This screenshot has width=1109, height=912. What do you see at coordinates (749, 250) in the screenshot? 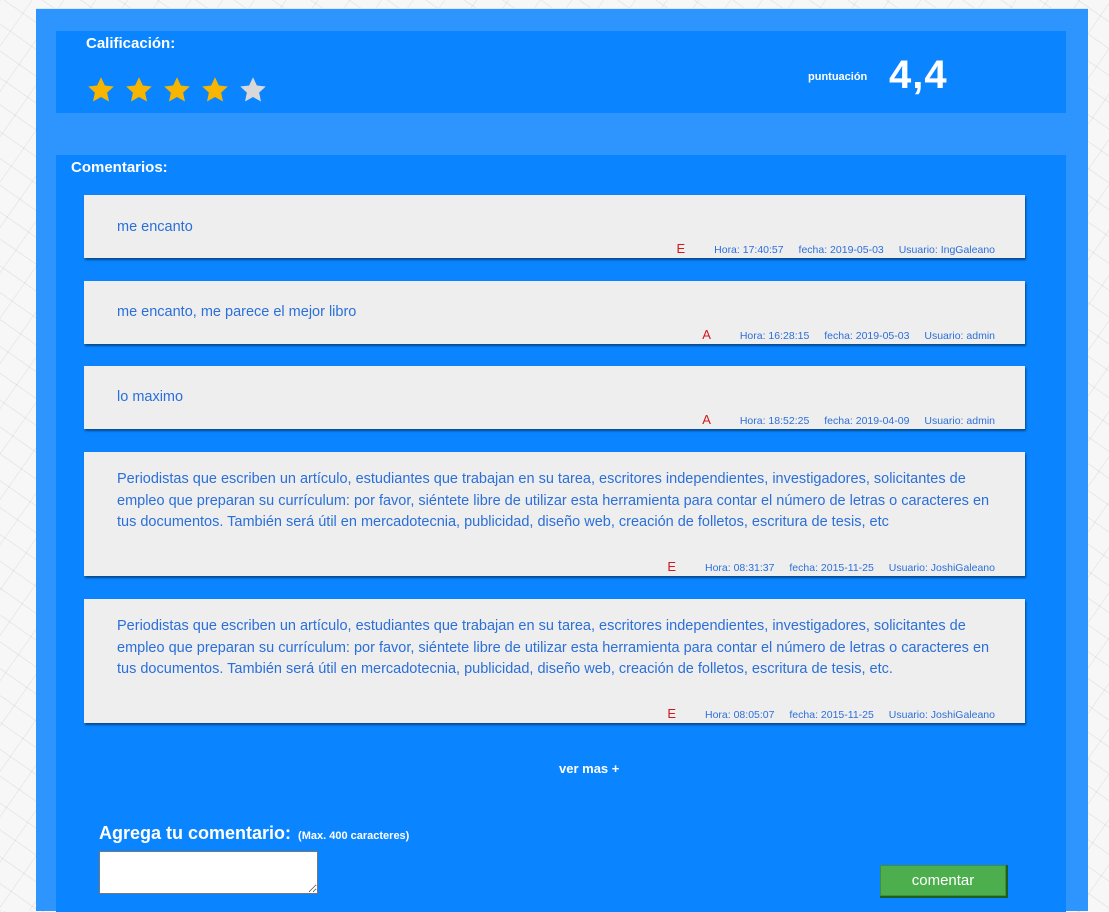
I see `comment-time: Hora: 17:40:57` at bounding box center [749, 250].